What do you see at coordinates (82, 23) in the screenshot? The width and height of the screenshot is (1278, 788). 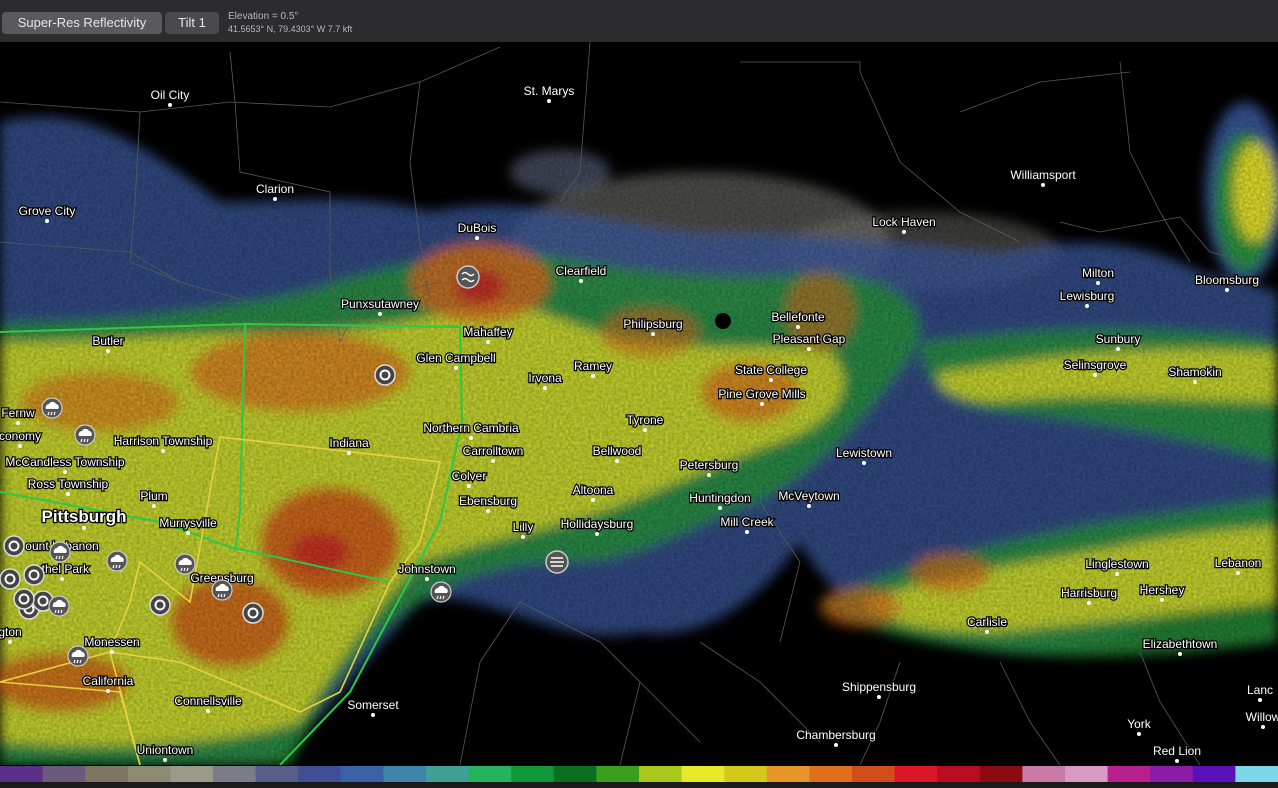 I see `product-selector-button: Super-Res Reflectivity` at bounding box center [82, 23].